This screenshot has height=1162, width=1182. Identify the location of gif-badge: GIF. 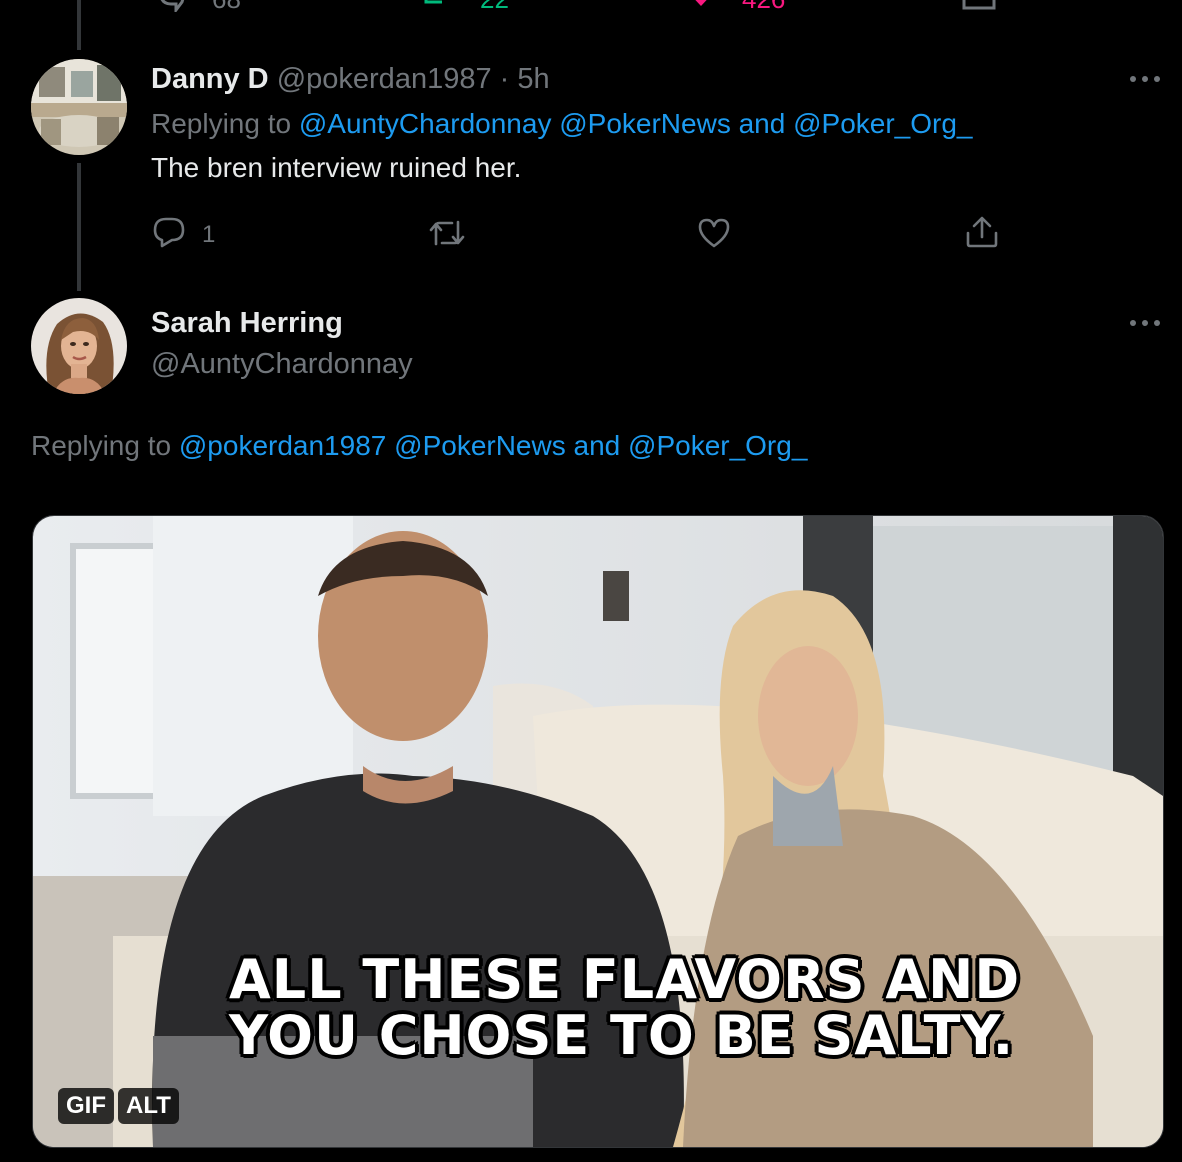
(86, 1106).